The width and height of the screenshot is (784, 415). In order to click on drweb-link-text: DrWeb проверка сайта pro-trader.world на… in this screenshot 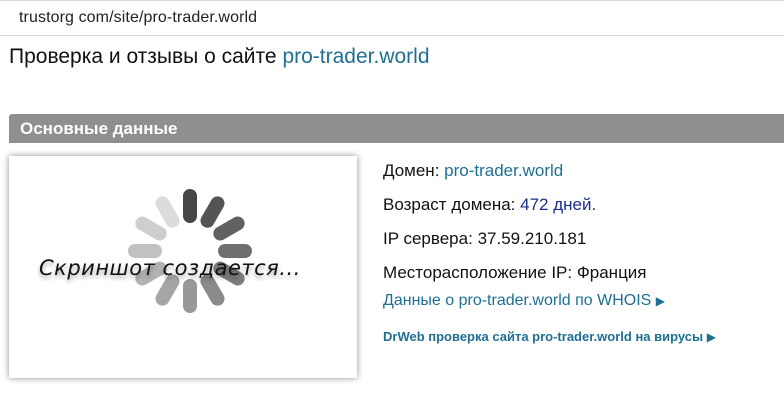, I will do `click(543, 336)`.